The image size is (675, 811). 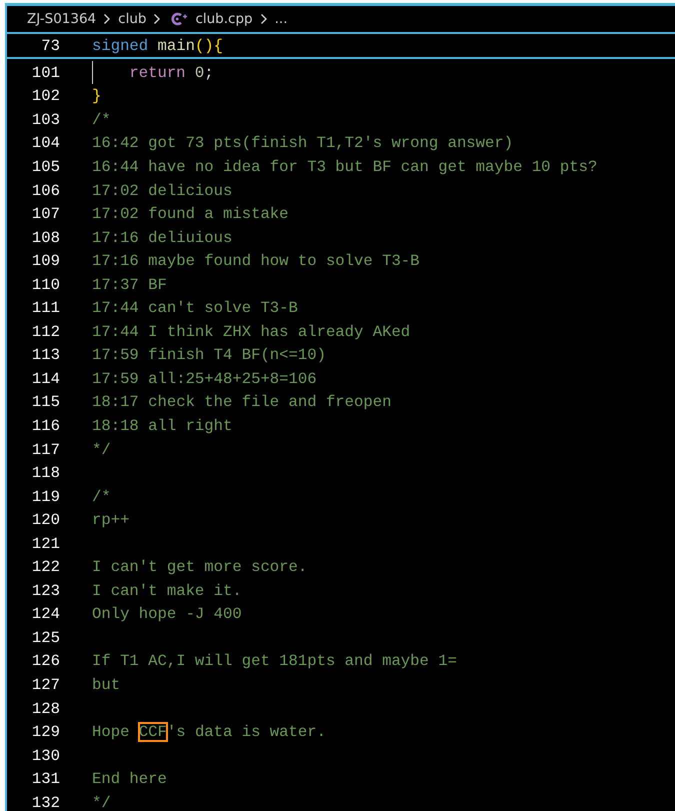 What do you see at coordinates (45, 143) in the screenshot?
I see `line-number: 104` at bounding box center [45, 143].